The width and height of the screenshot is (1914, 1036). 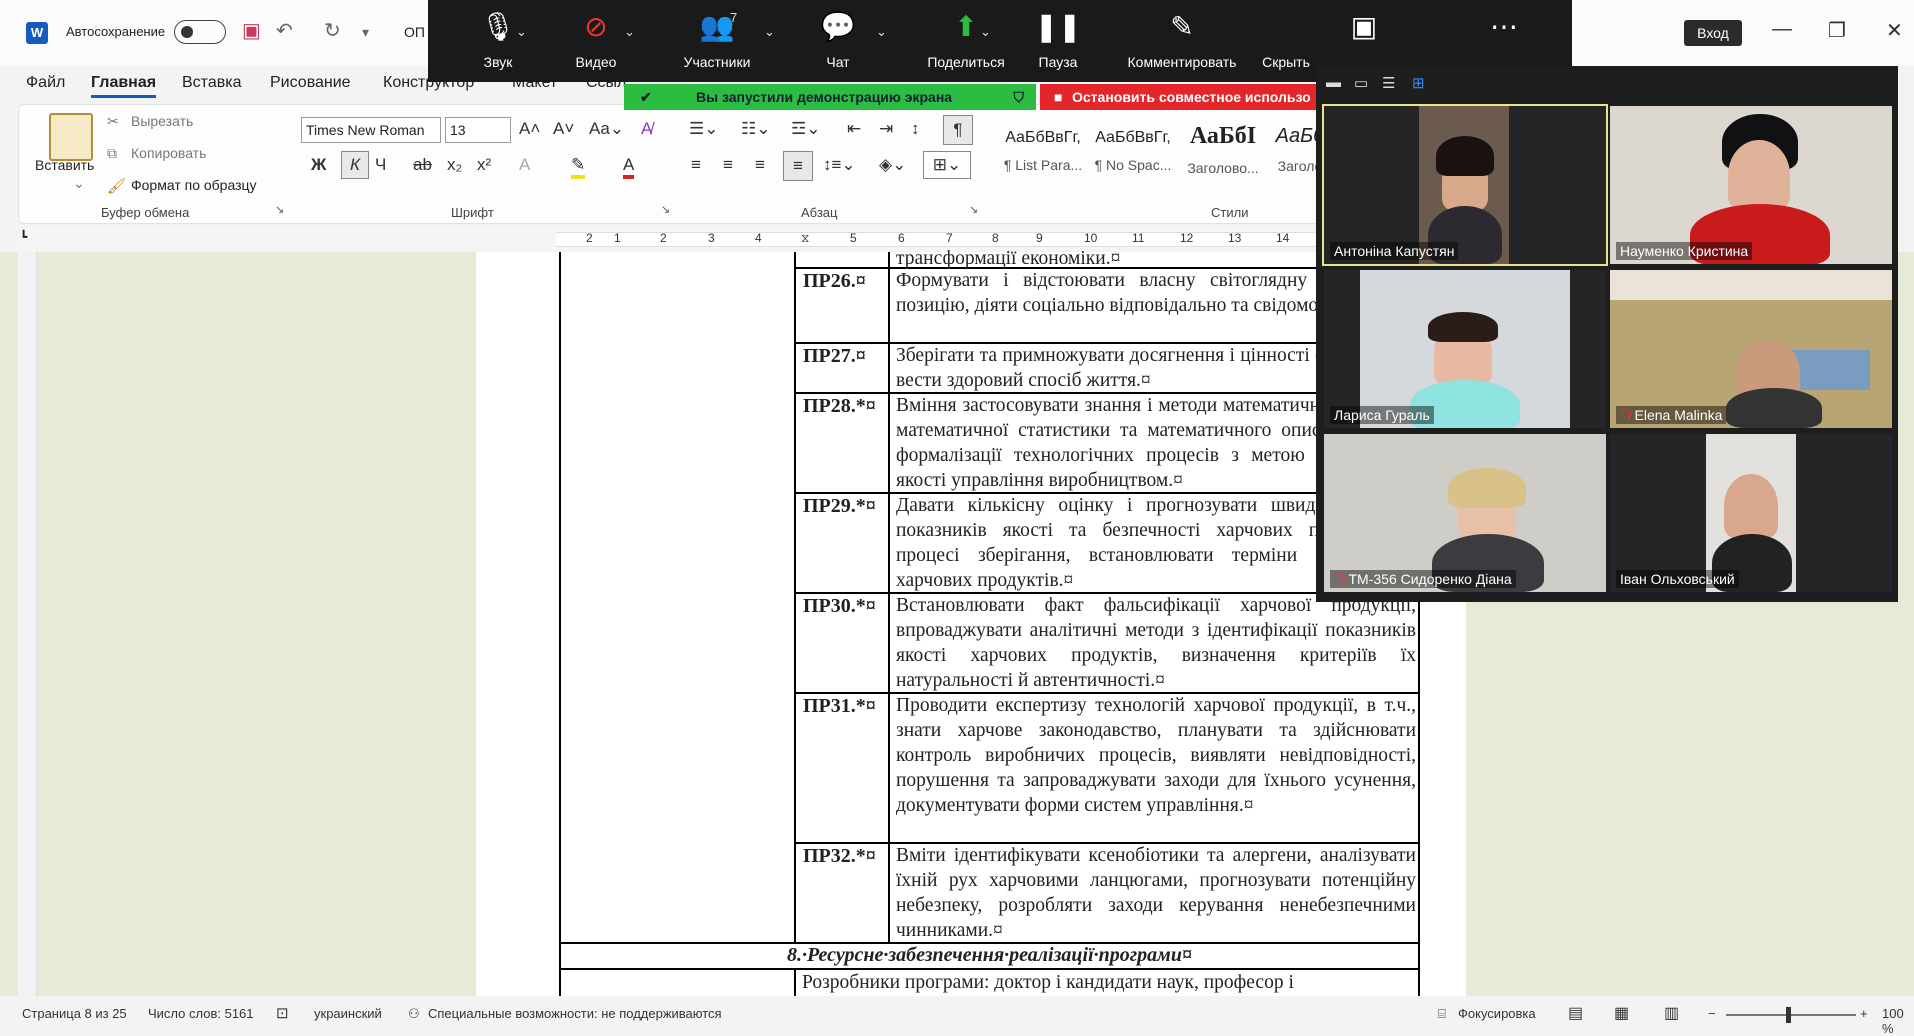 I want to click on video-panel-button: ▣, so click(x=1364, y=27).